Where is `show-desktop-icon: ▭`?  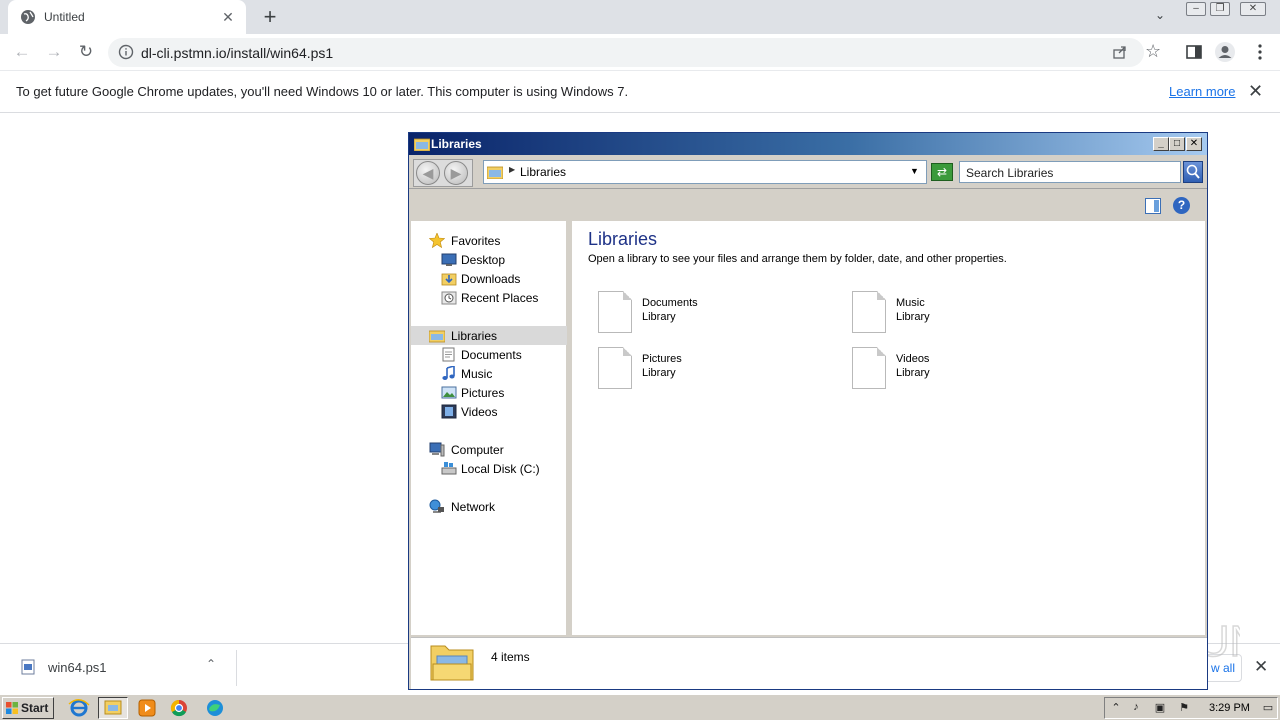
show-desktop-icon: ▭ is located at coordinates (1268, 708).